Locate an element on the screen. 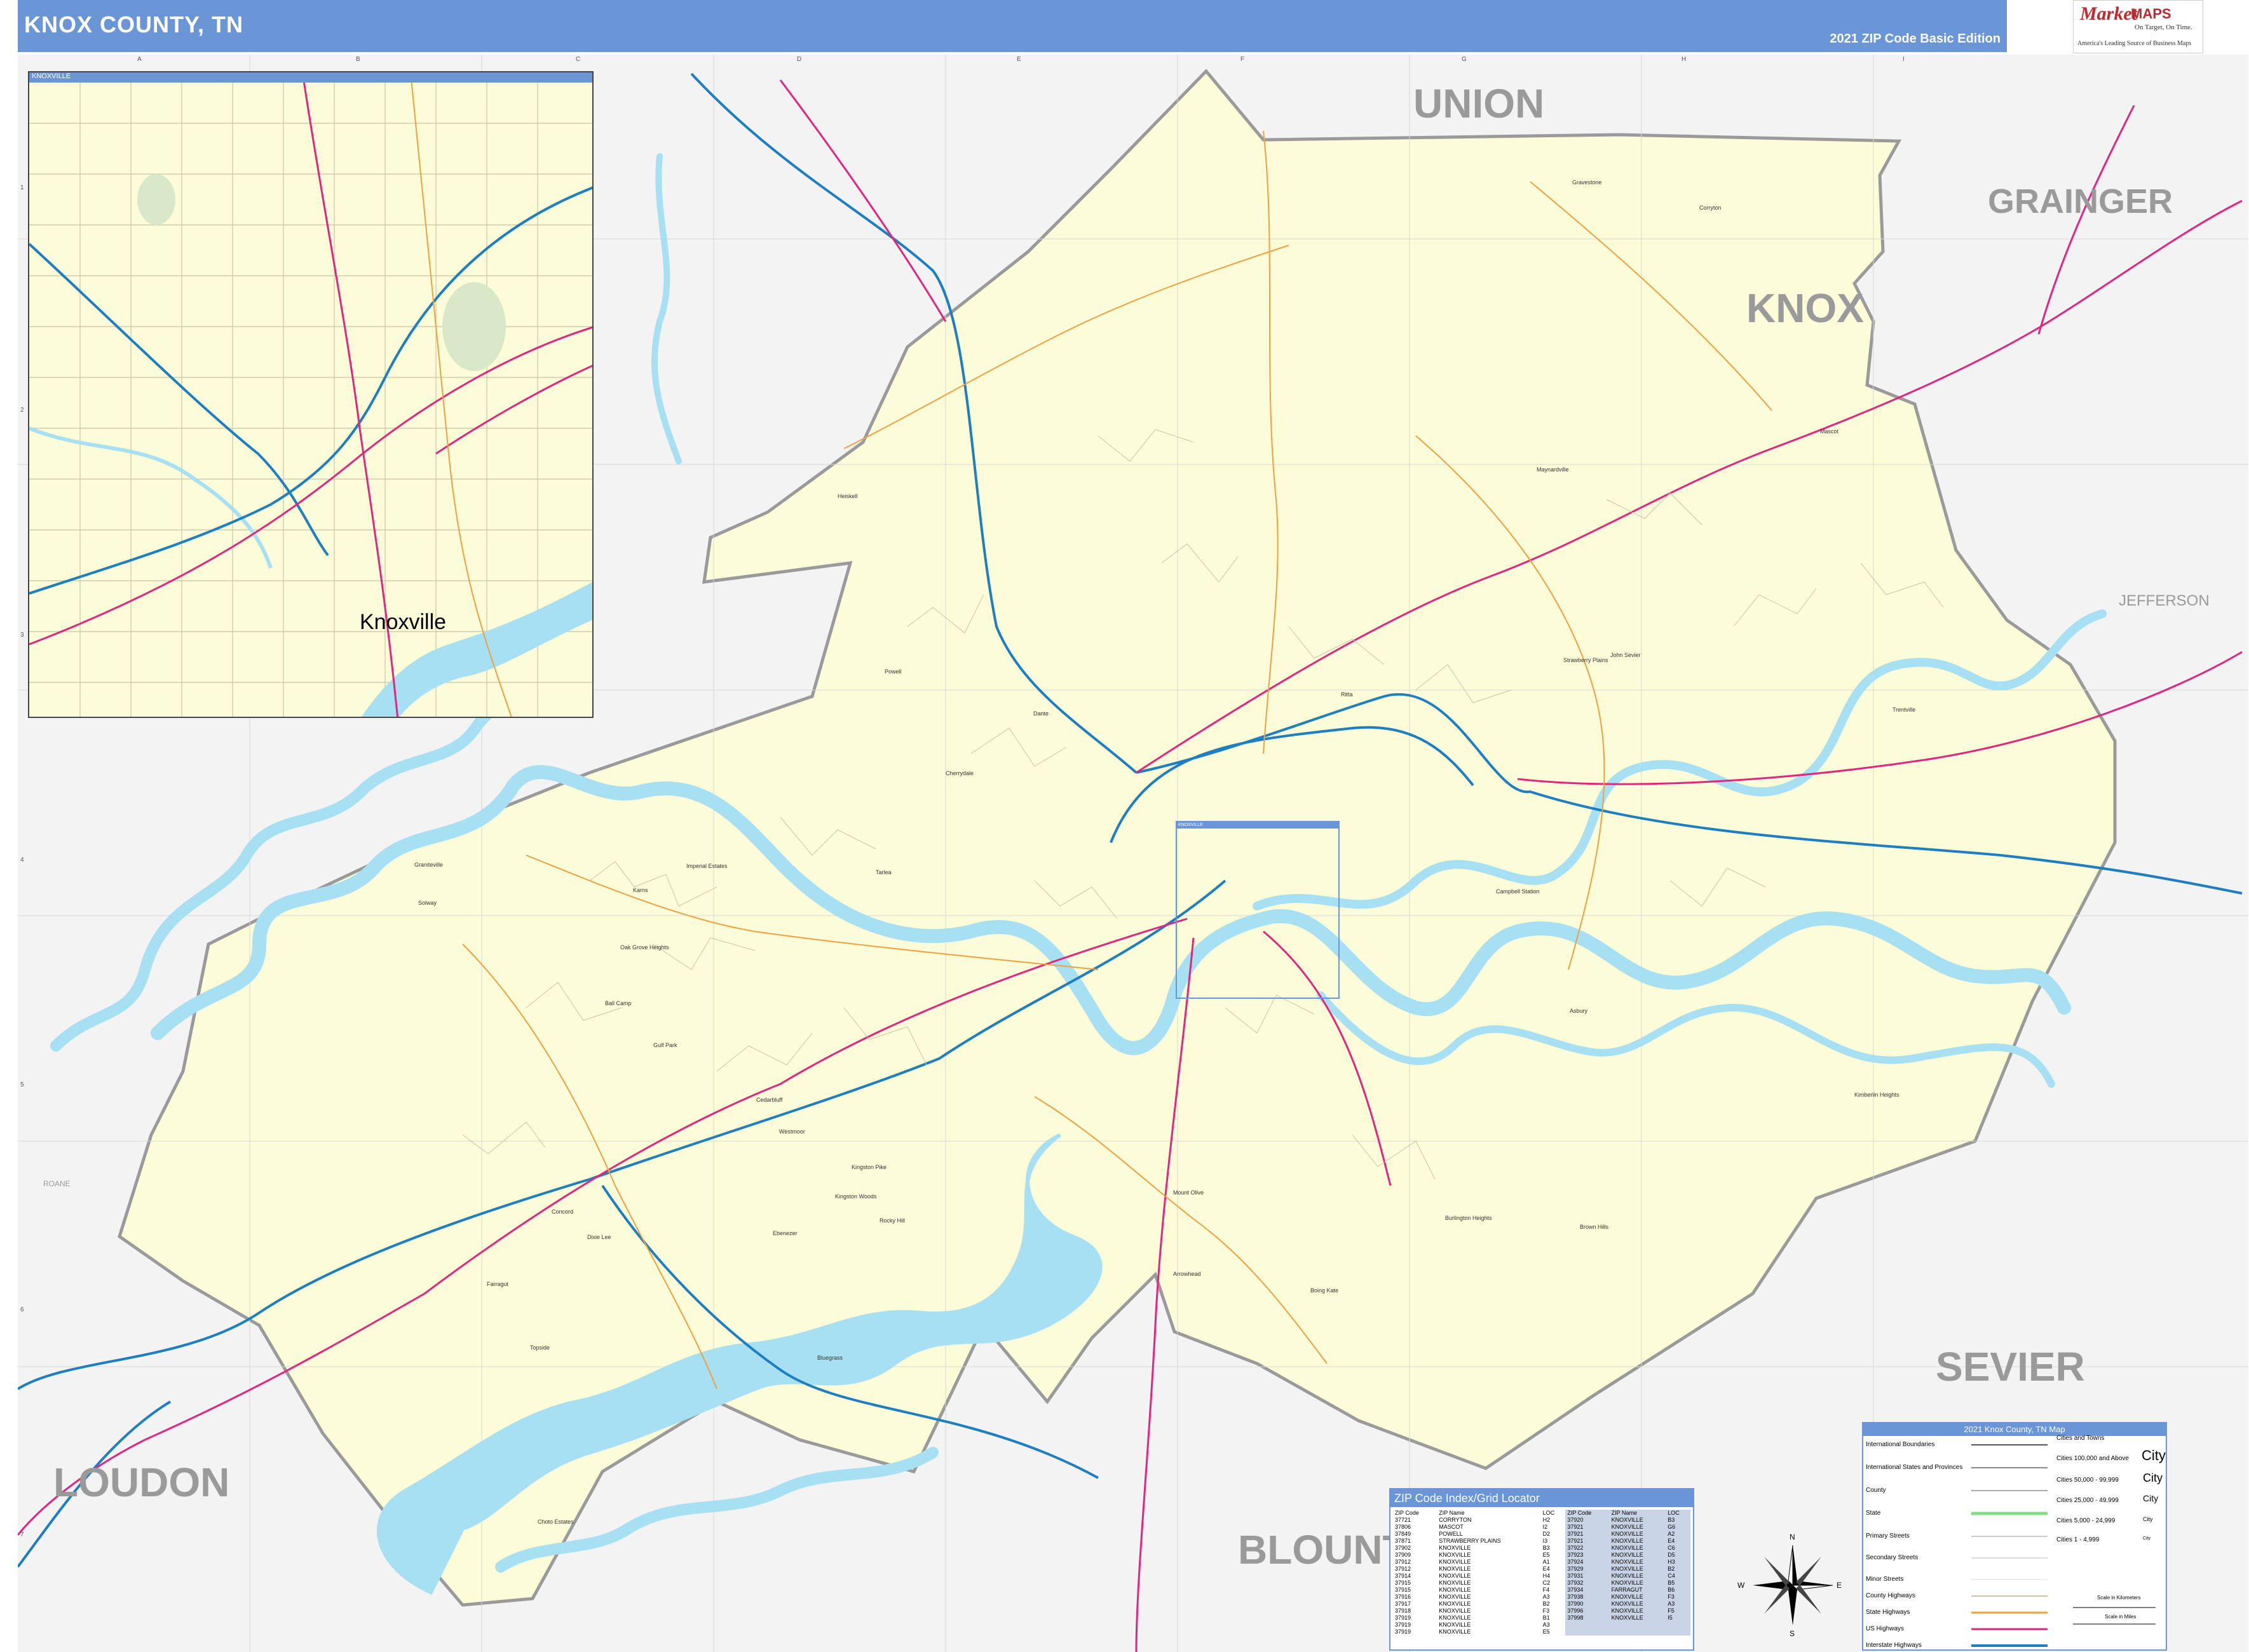 The height and width of the screenshot is (1652, 2249). inset-map: KNOXVILLE is located at coordinates (311, 394).